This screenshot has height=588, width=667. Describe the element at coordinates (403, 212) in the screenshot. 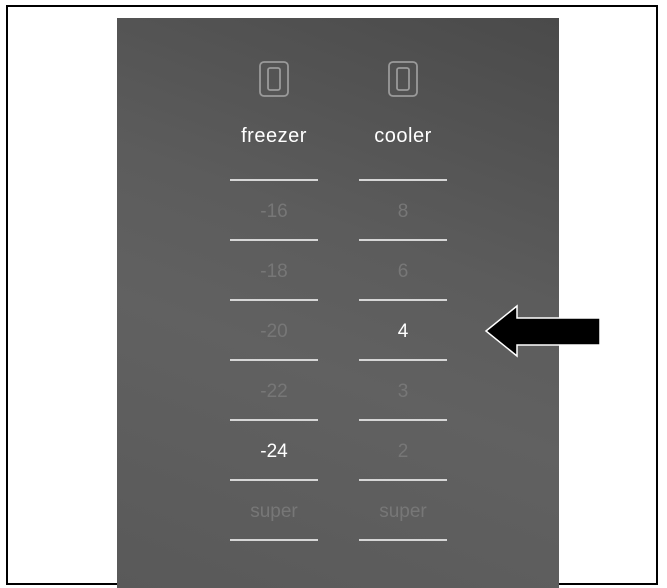

I see `cooler-setting: 8` at that location.